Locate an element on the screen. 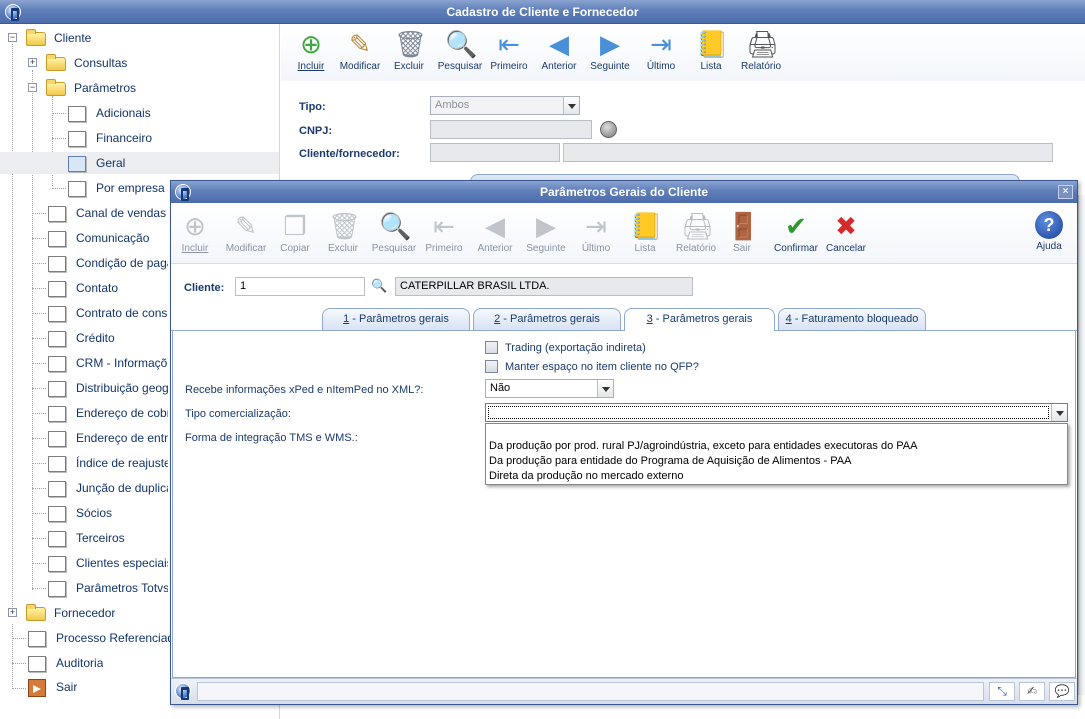 This screenshot has width=1085, height=719. ultimo-button: ⇥ Último is located at coordinates (661, 50).